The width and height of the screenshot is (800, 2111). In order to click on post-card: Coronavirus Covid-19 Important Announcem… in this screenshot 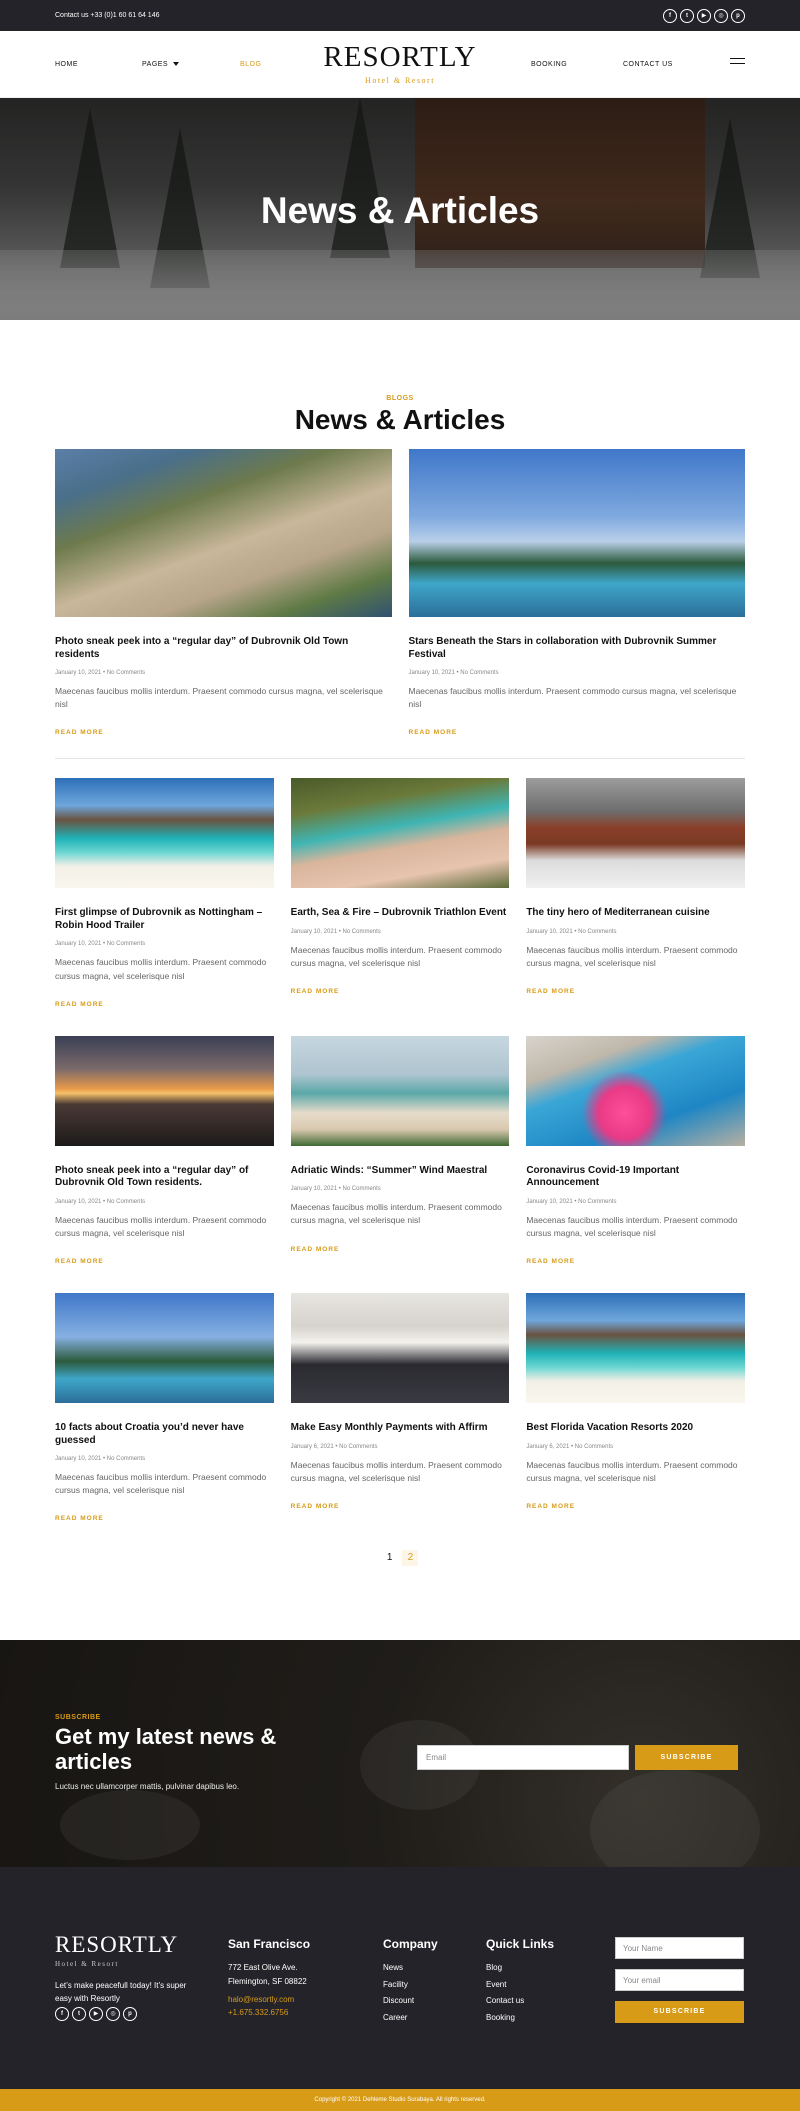, I will do `click(635, 1151)`.